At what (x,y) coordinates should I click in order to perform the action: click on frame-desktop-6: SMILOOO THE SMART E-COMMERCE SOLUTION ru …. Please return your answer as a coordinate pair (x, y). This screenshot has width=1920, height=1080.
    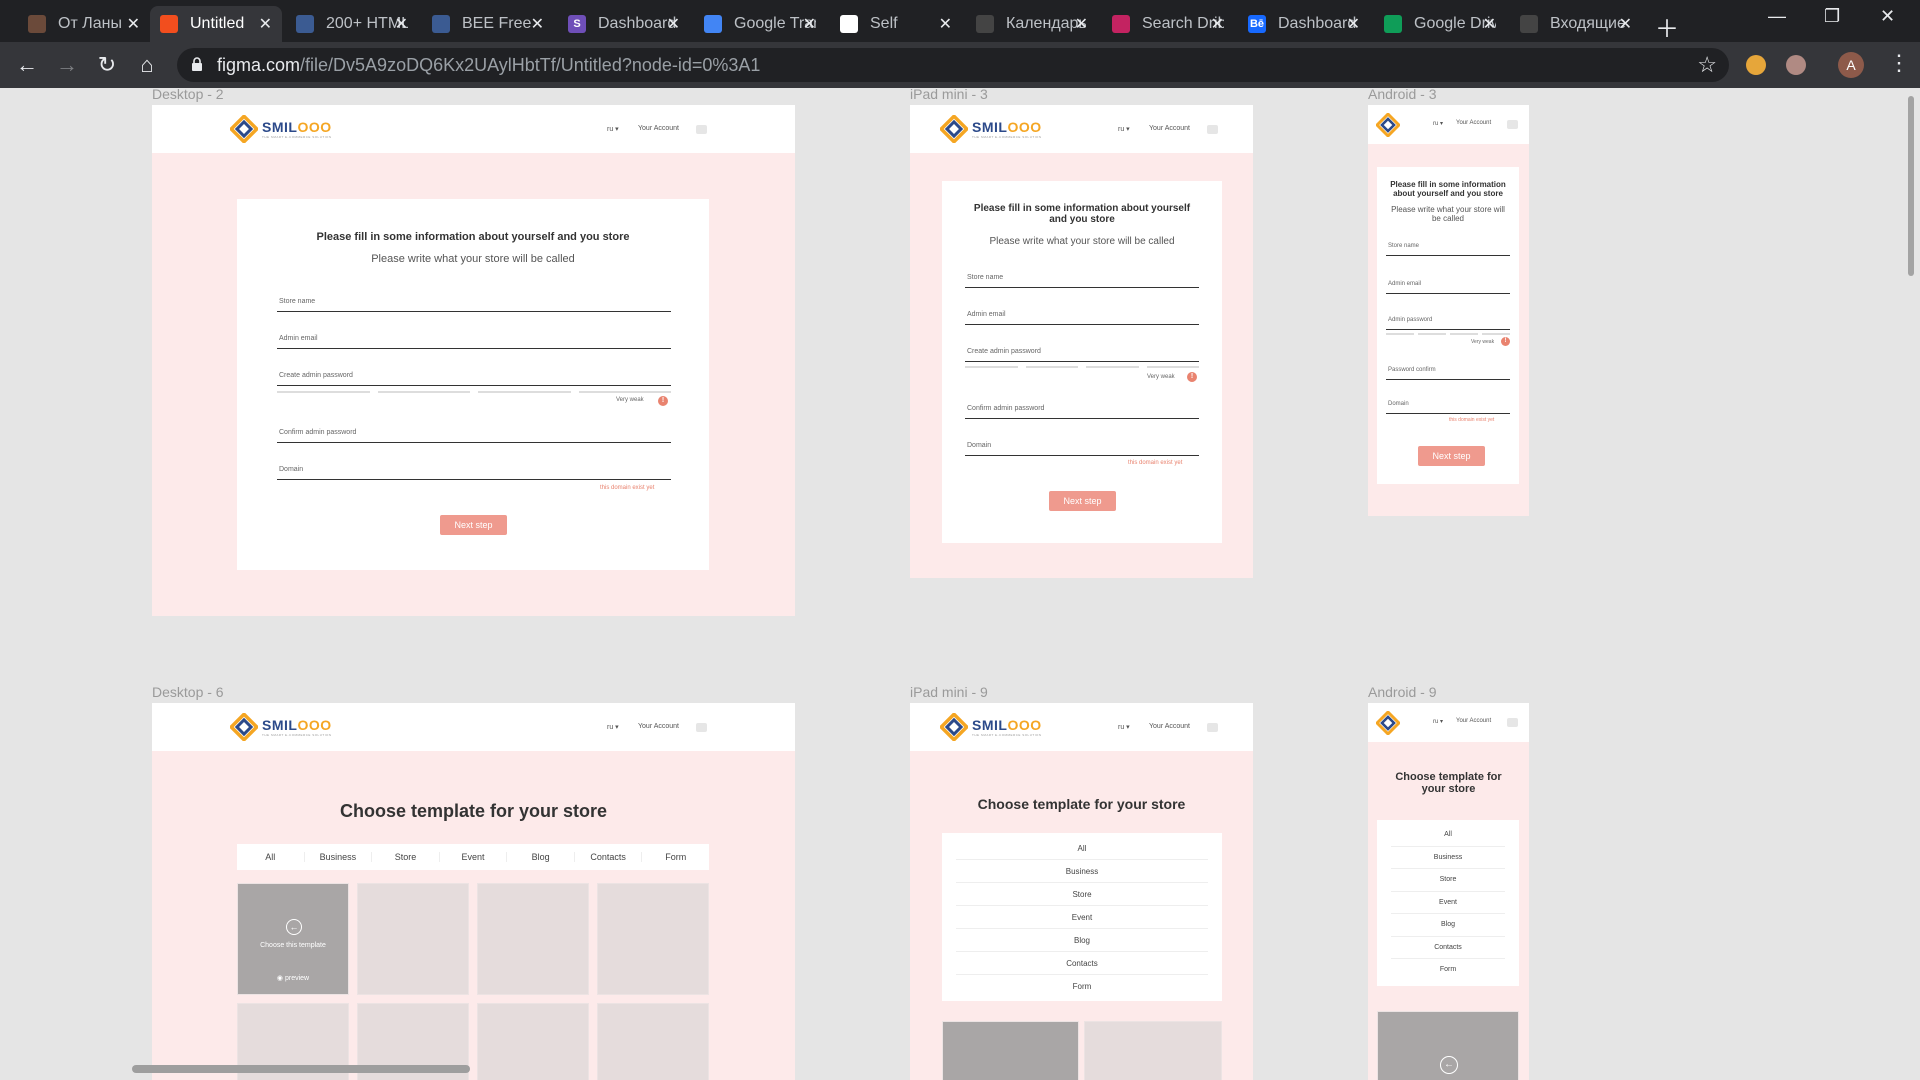
    Looking at the image, I should click on (473, 891).